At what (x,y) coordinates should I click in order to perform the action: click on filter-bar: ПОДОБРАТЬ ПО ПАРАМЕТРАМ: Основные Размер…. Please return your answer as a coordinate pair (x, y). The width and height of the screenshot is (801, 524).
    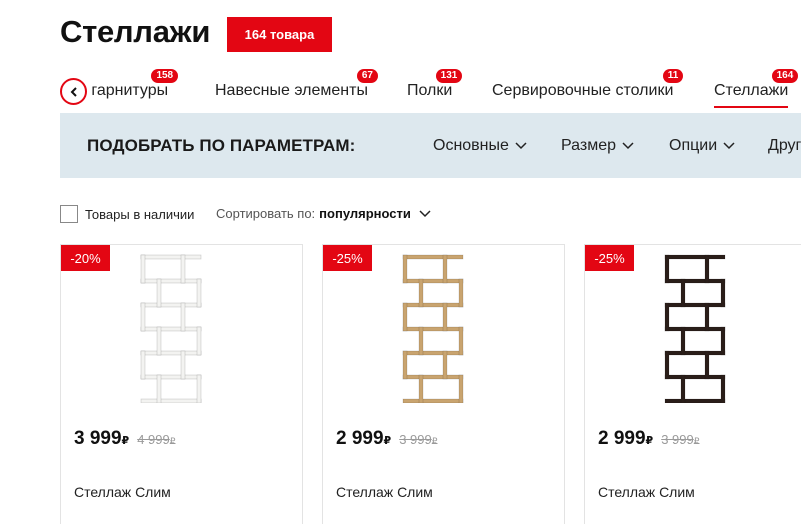
    Looking at the image, I should click on (430, 145).